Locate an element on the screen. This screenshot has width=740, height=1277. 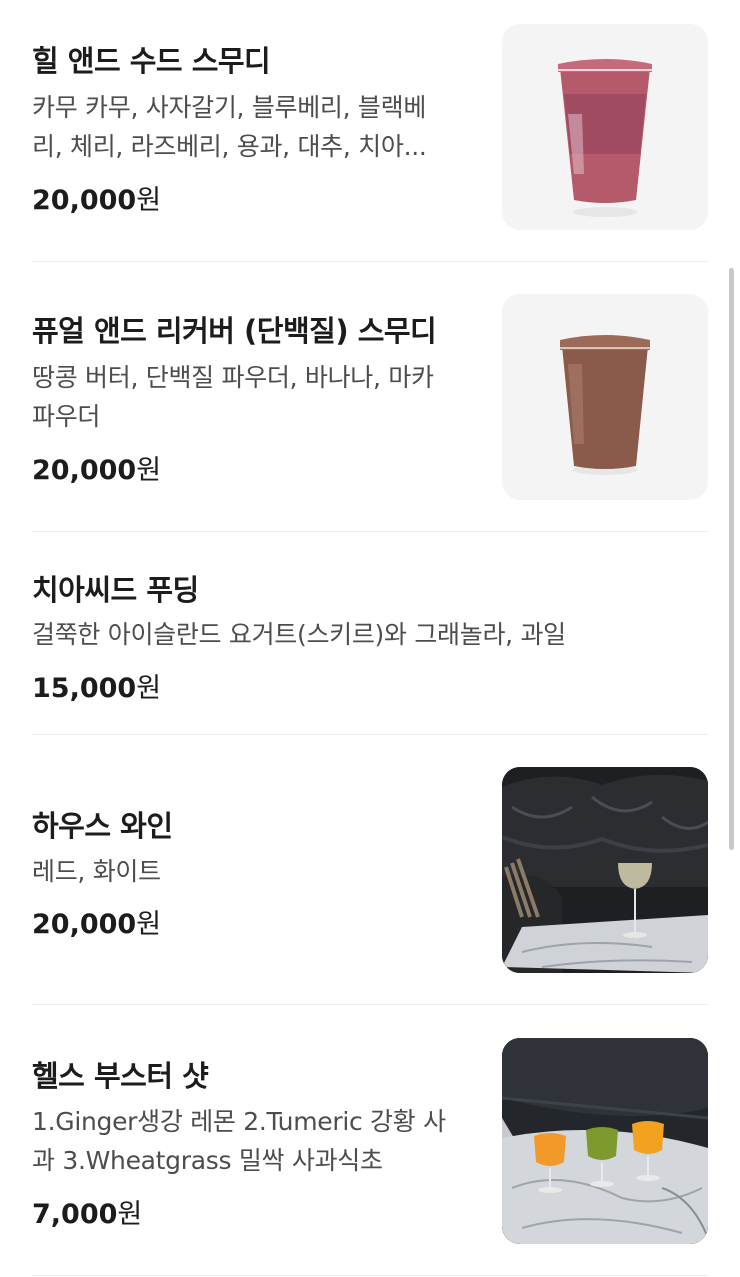
wine-glass-photo is located at coordinates (605, 870).